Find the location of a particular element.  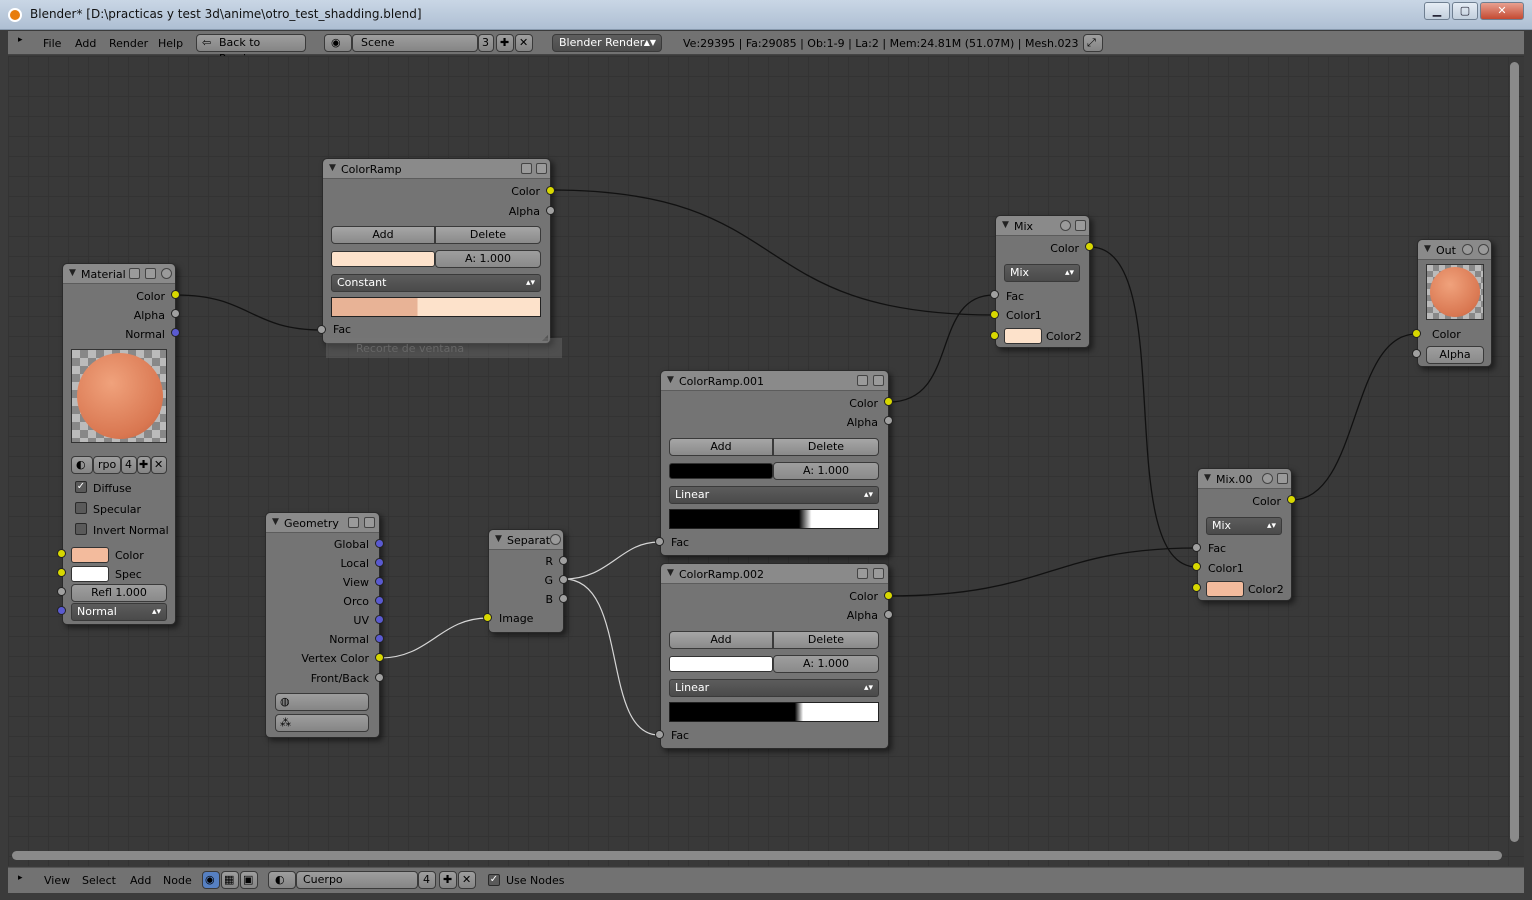

blend-mode-select: Mix ▴▾ is located at coordinates (1244, 526).